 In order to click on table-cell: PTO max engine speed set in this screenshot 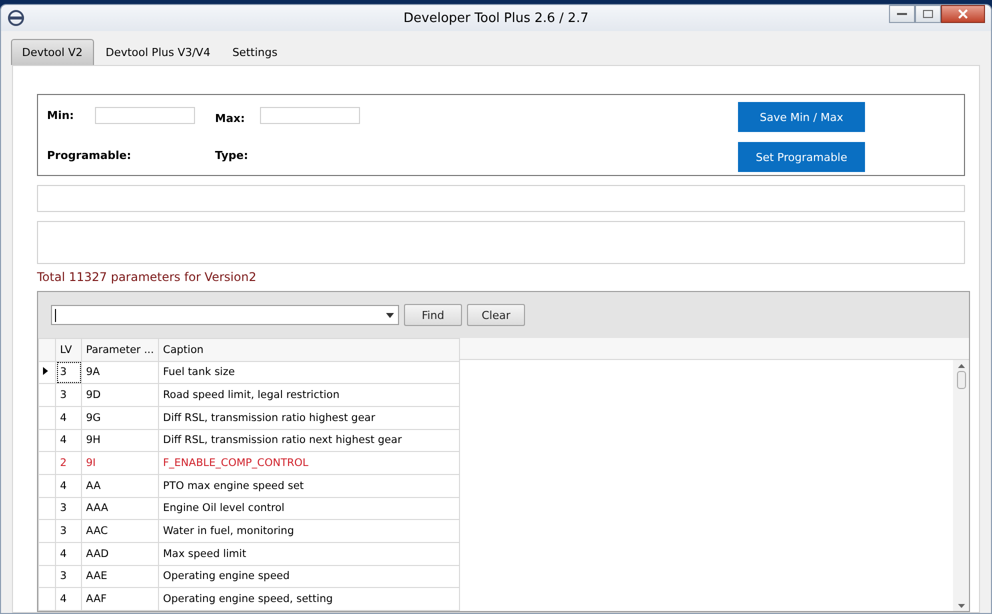, I will do `click(309, 486)`.